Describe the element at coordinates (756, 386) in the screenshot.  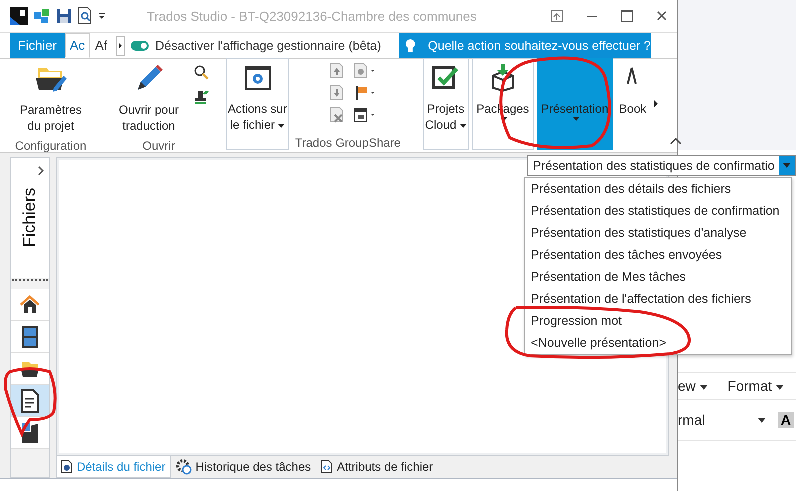
I see `menu-item: Format` at that location.